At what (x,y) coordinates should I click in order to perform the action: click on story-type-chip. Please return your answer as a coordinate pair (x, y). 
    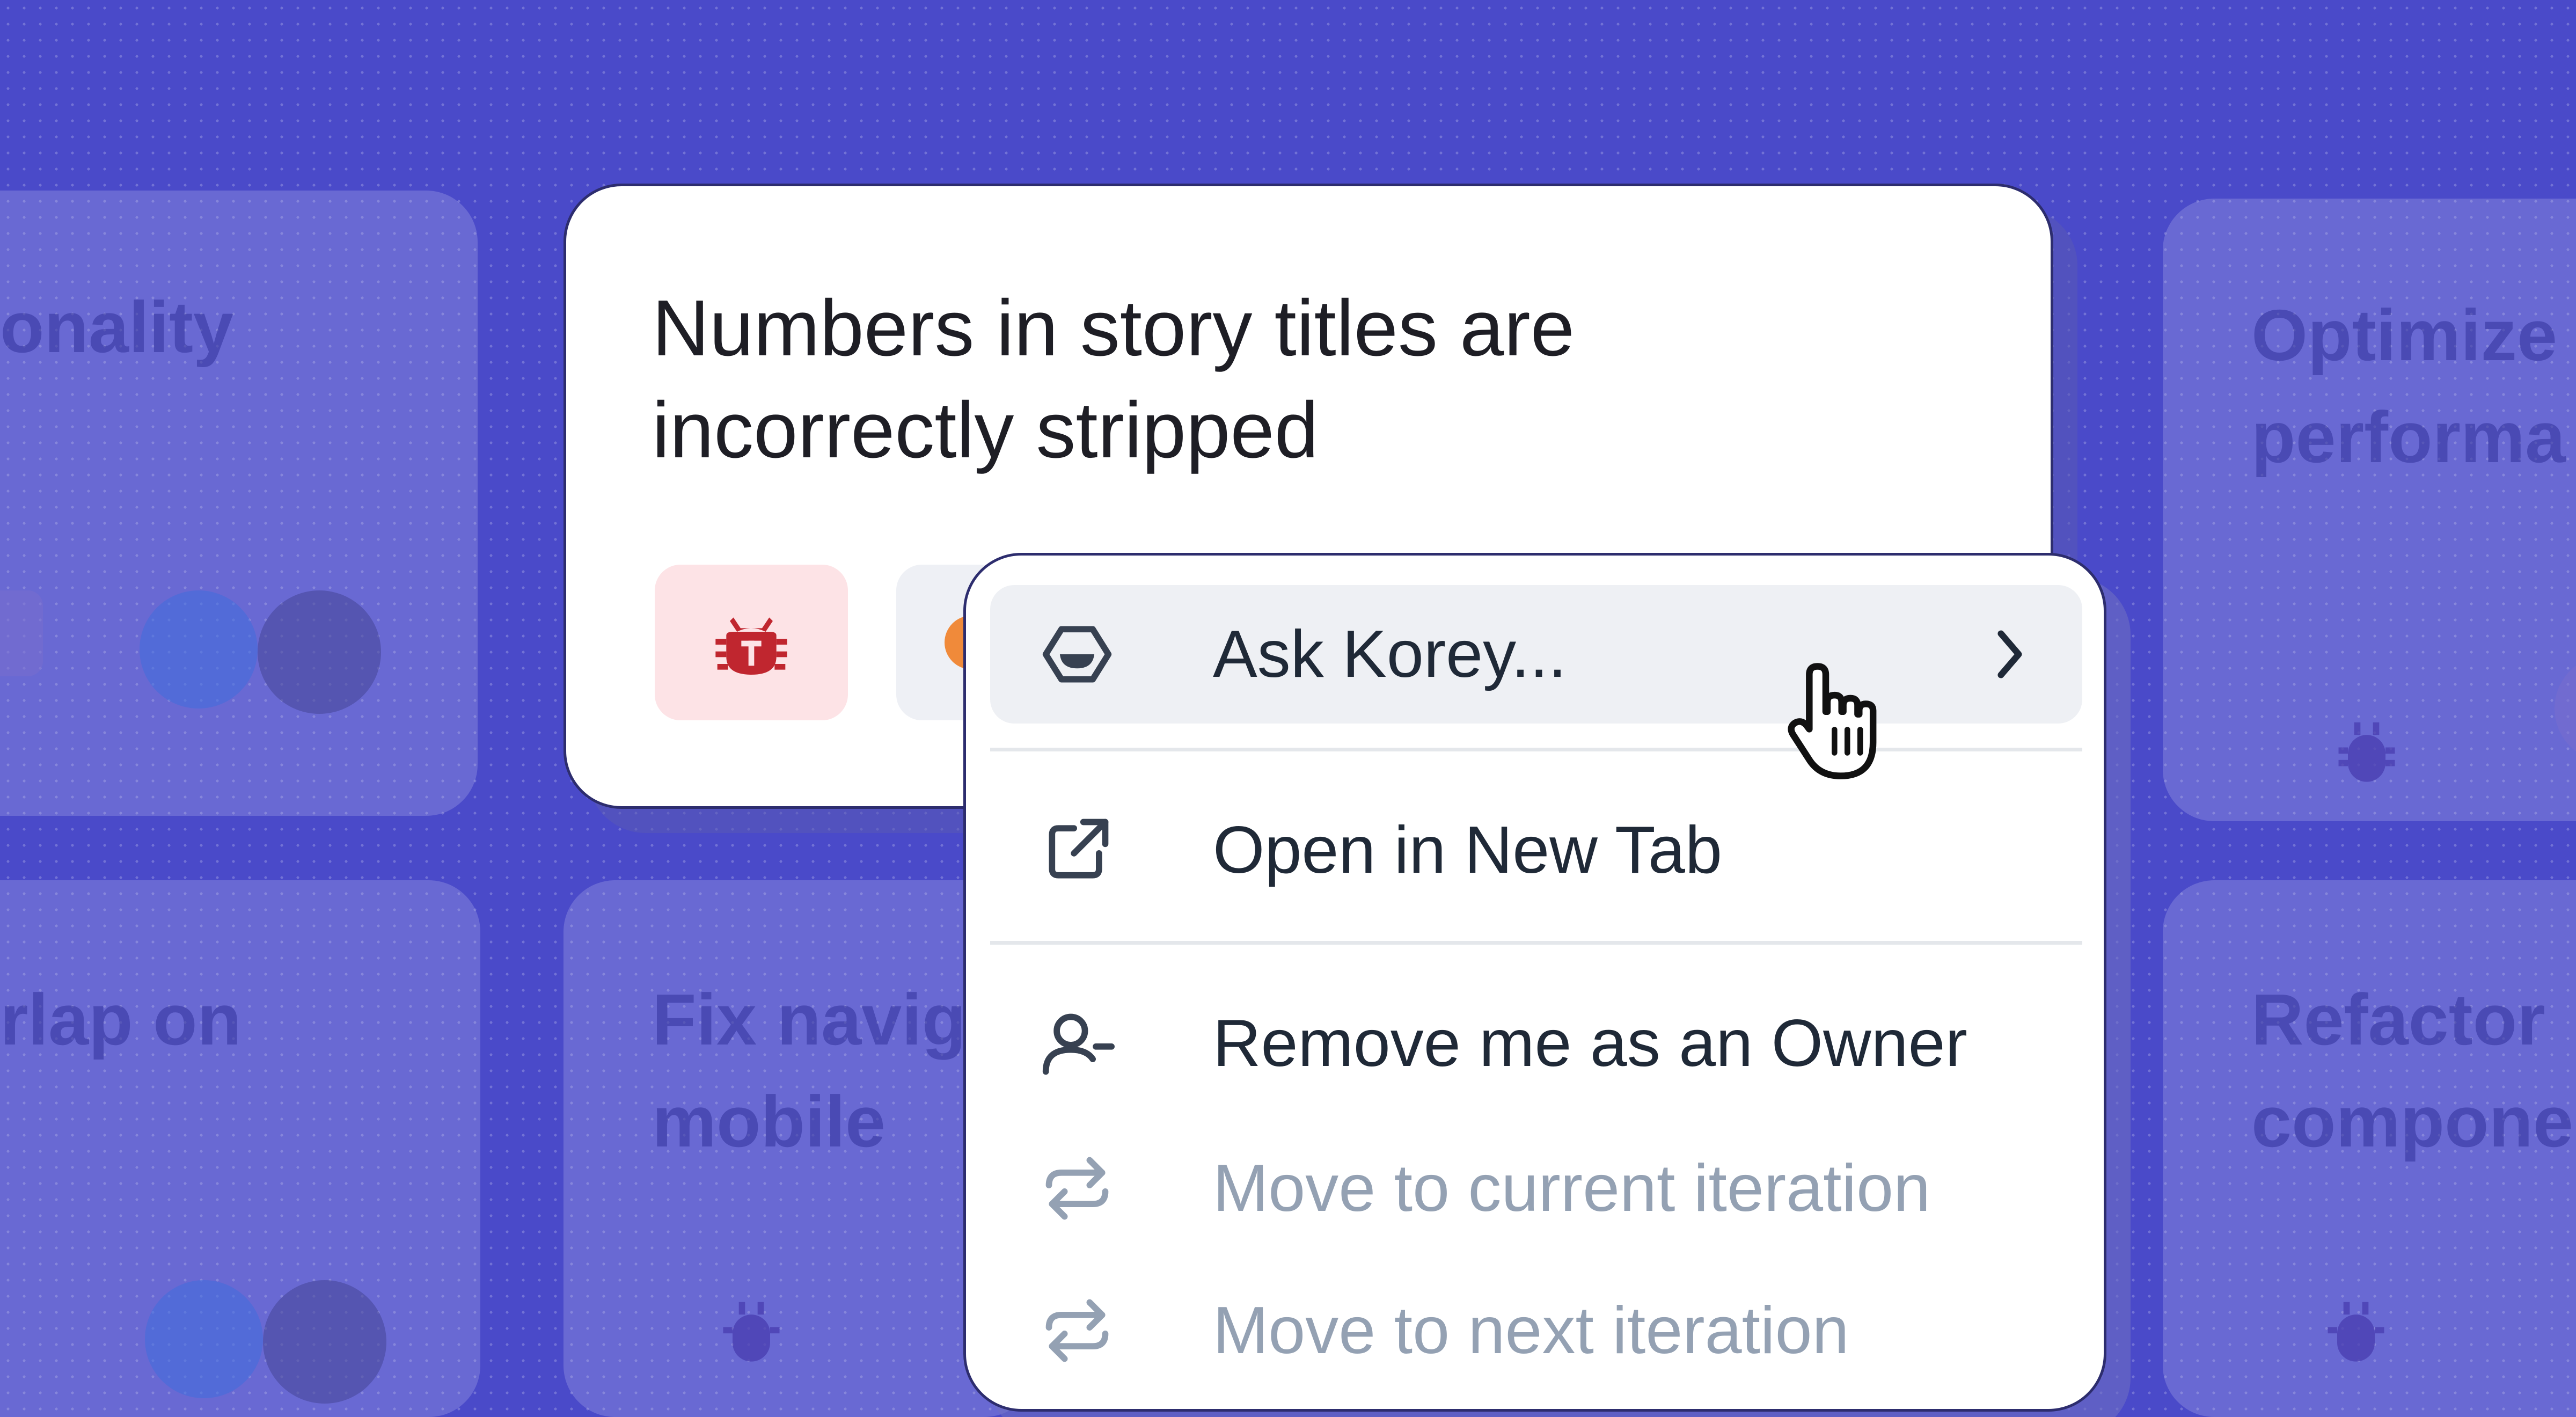
    Looking at the image, I should click on (751, 643).